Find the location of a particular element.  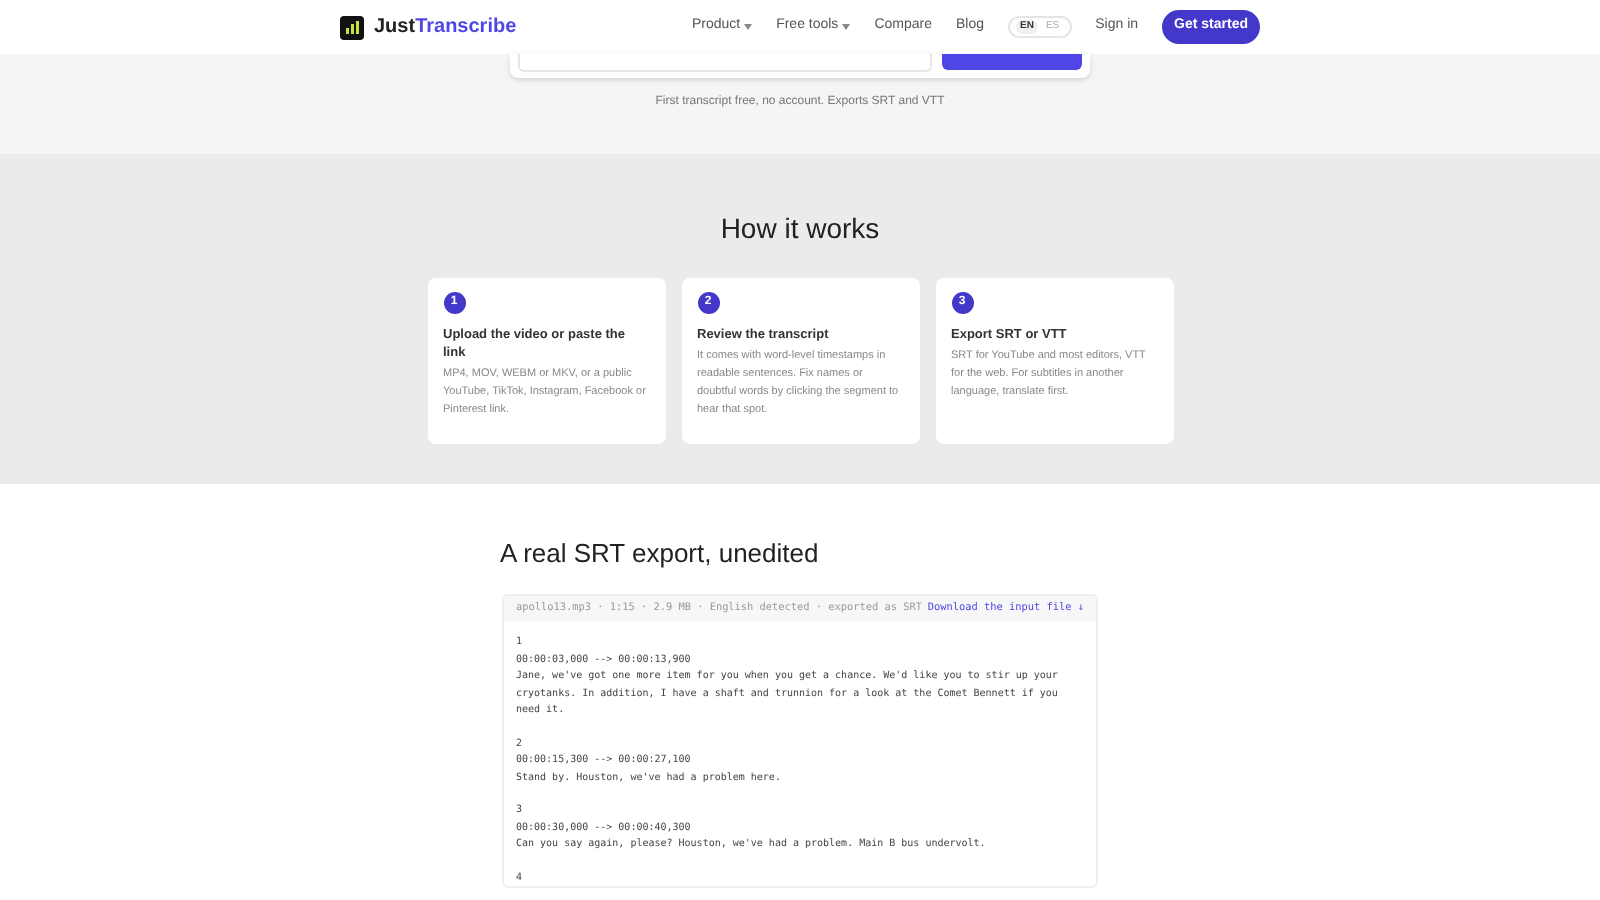

link-input-field is located at coordinates (725, 63).